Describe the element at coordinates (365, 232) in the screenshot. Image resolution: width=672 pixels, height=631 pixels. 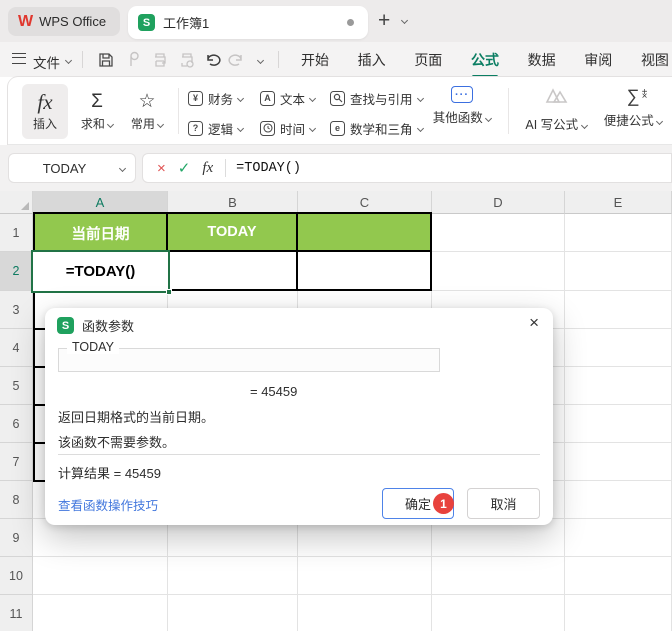
I see `cell-C1` at that location.